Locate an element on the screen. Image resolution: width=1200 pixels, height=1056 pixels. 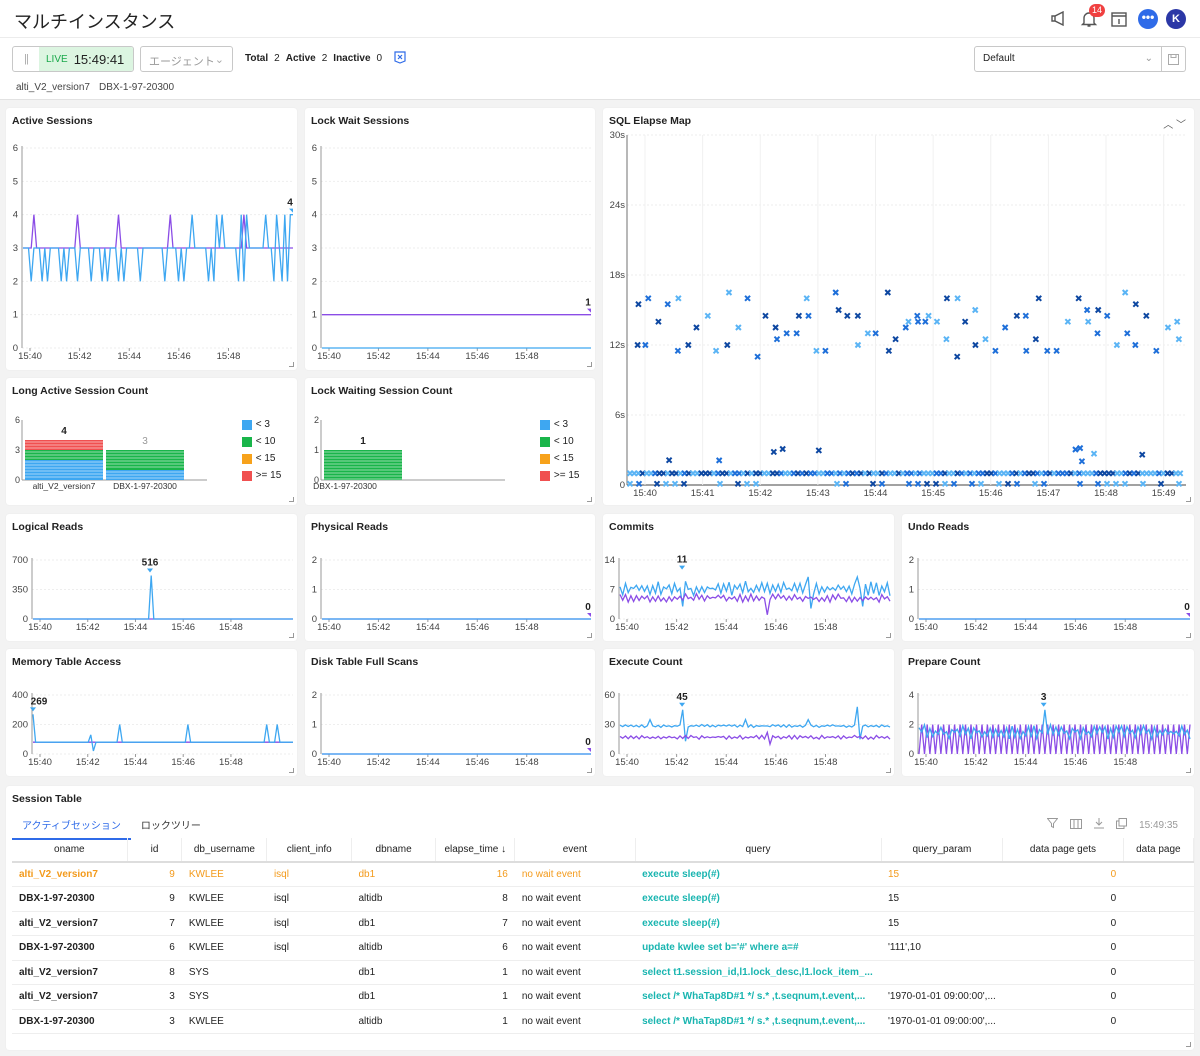
avatar: K is located at coordinates (1176, 19).